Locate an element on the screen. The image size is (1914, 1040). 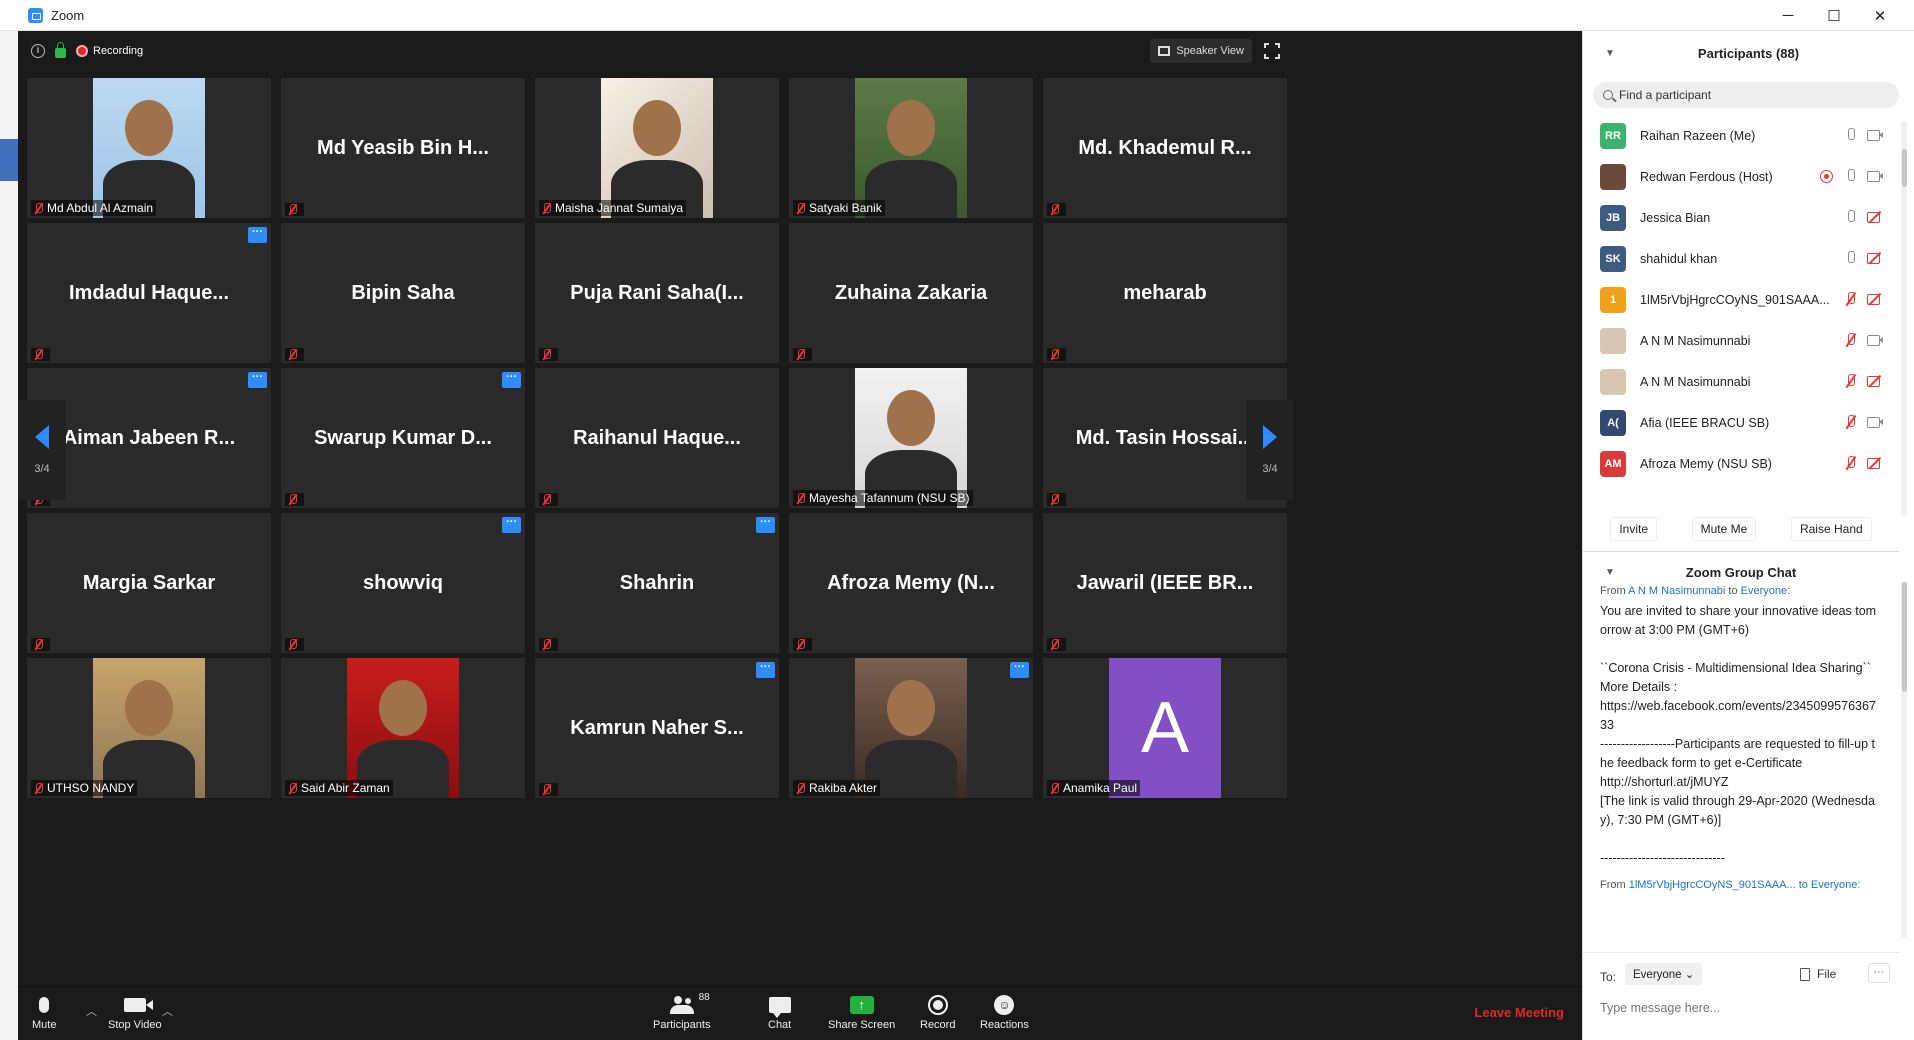
participant-row: SK shahidul khan is located at coordinates (1741, 258).